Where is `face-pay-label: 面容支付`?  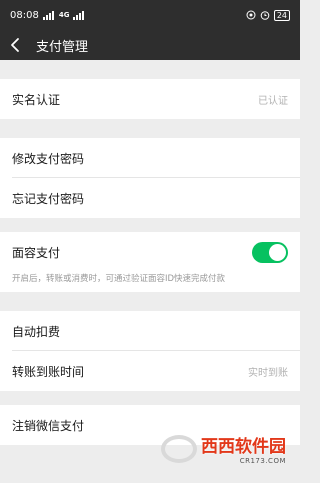
face-pay-label: 面容支付 is located at coordinates (36, 252).